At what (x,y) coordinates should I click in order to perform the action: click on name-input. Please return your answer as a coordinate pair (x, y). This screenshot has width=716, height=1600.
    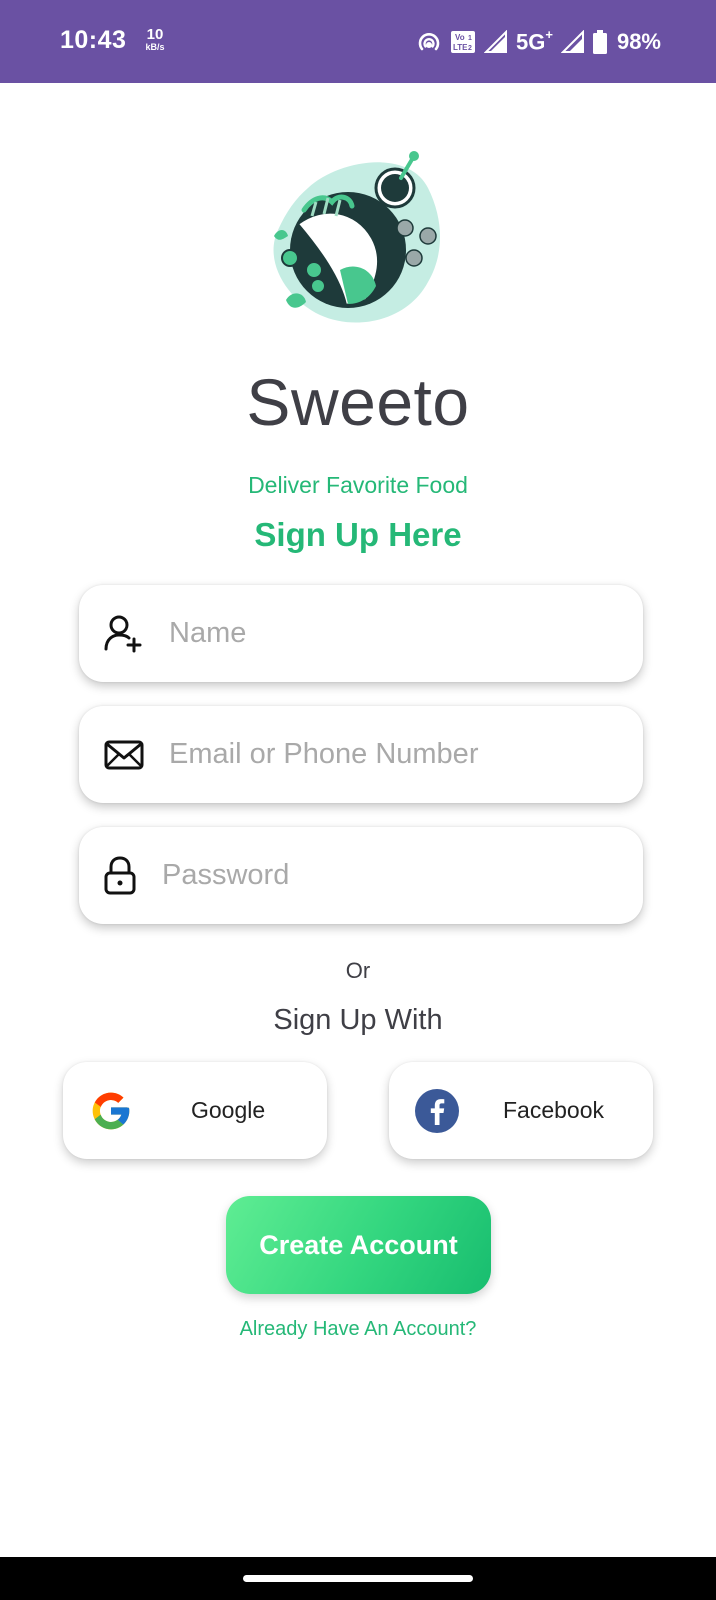
    Looking at the image, I should click on (379, 633).